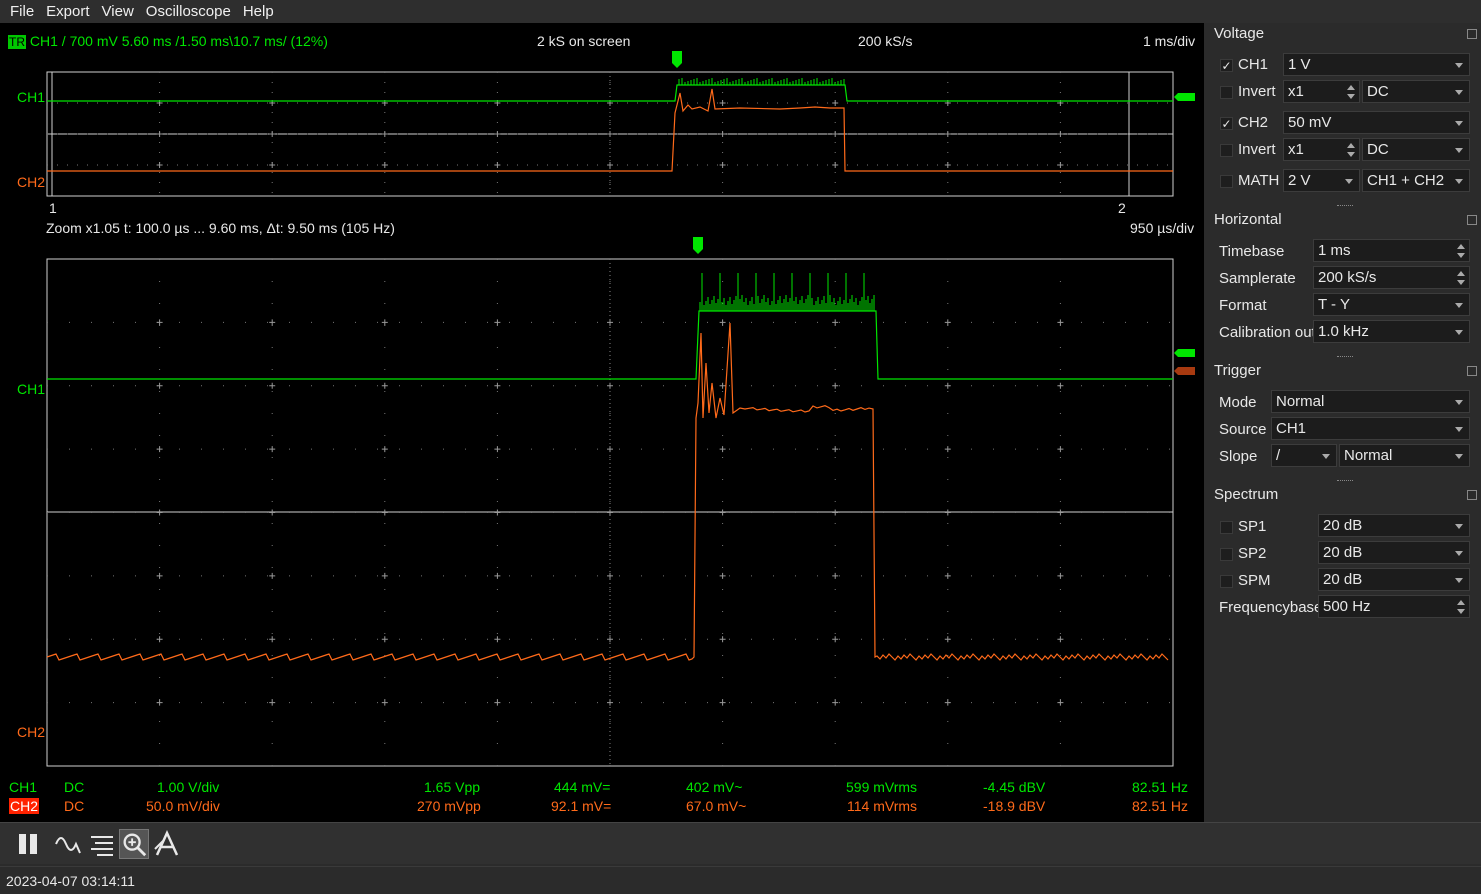  I want to click on meas-ch2-vpp: 270 mVpp, so click(449, 806).